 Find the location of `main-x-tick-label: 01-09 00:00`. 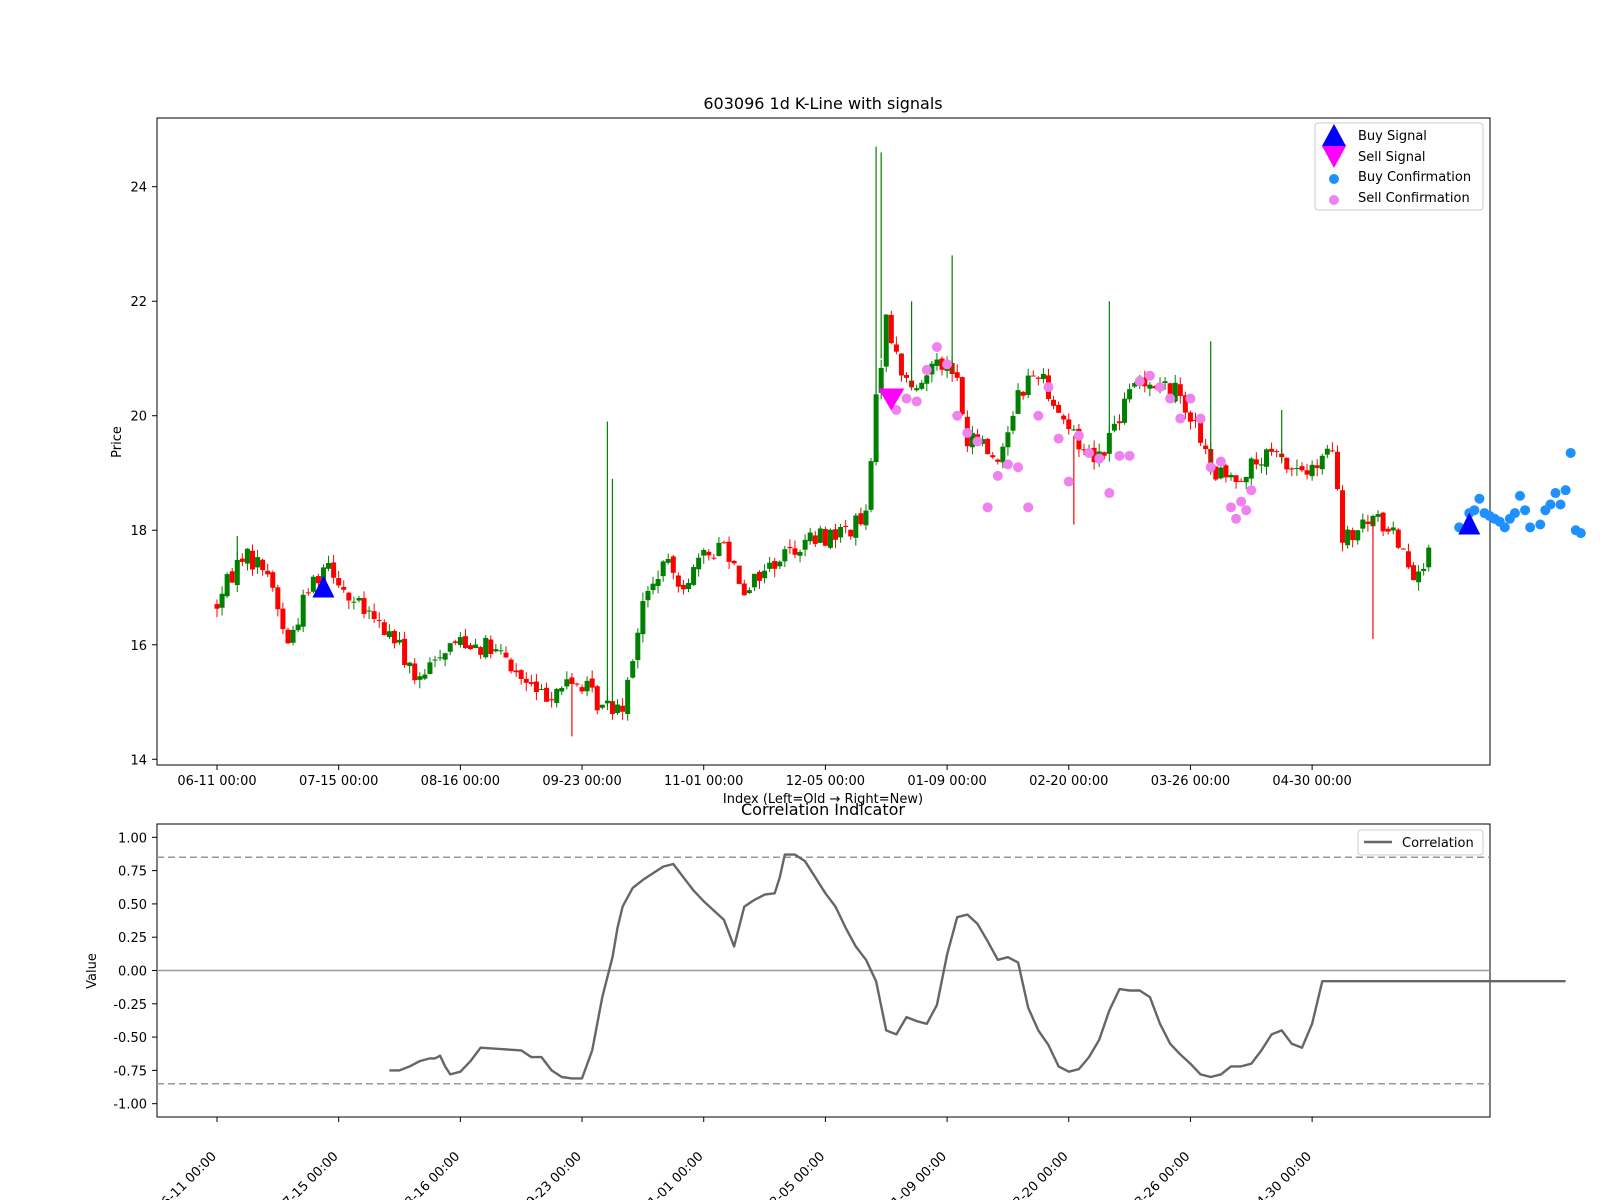

main-x-tick-label: 01-09 00:00 is located at coordinates (946, 781).